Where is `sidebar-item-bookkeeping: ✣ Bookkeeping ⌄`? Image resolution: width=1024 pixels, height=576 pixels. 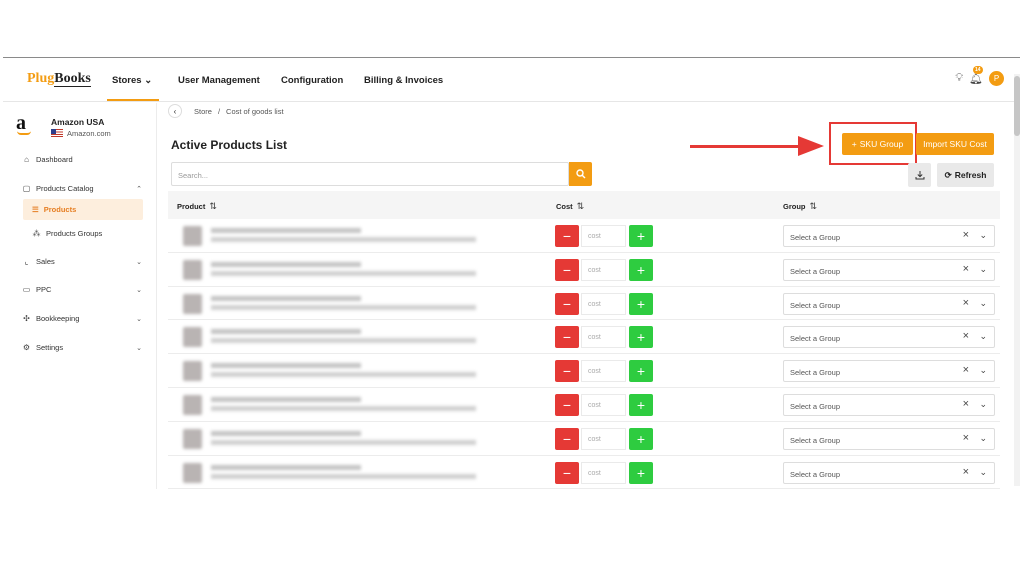
sidebar-item-bookkeeping: ✣ Bookkeeping ⌄ is located at coordinates (82, 318).